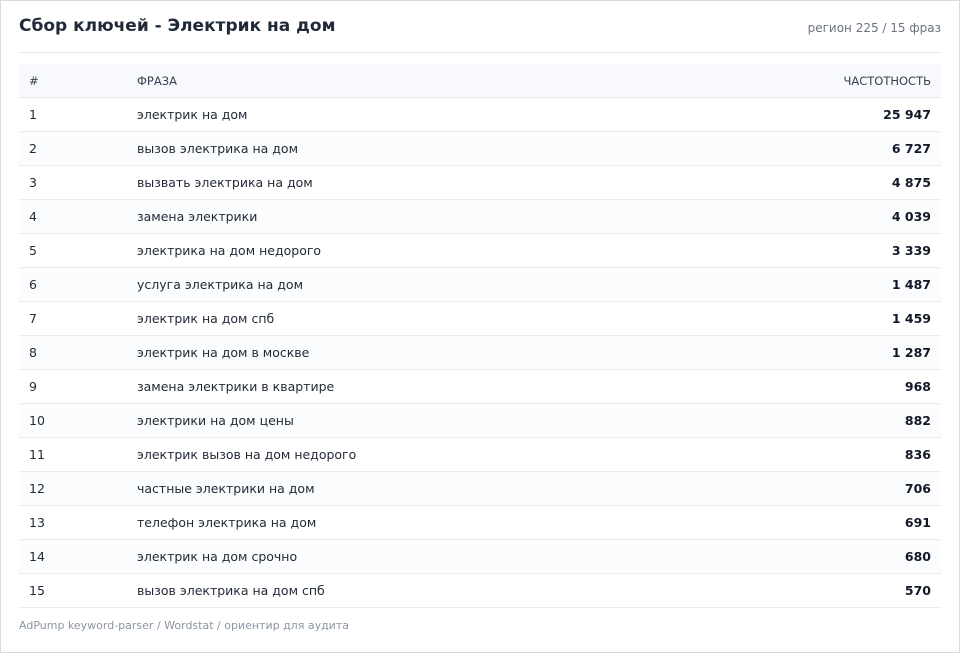  I want to click on frequency-cell: 1 487, so click(856, 284).